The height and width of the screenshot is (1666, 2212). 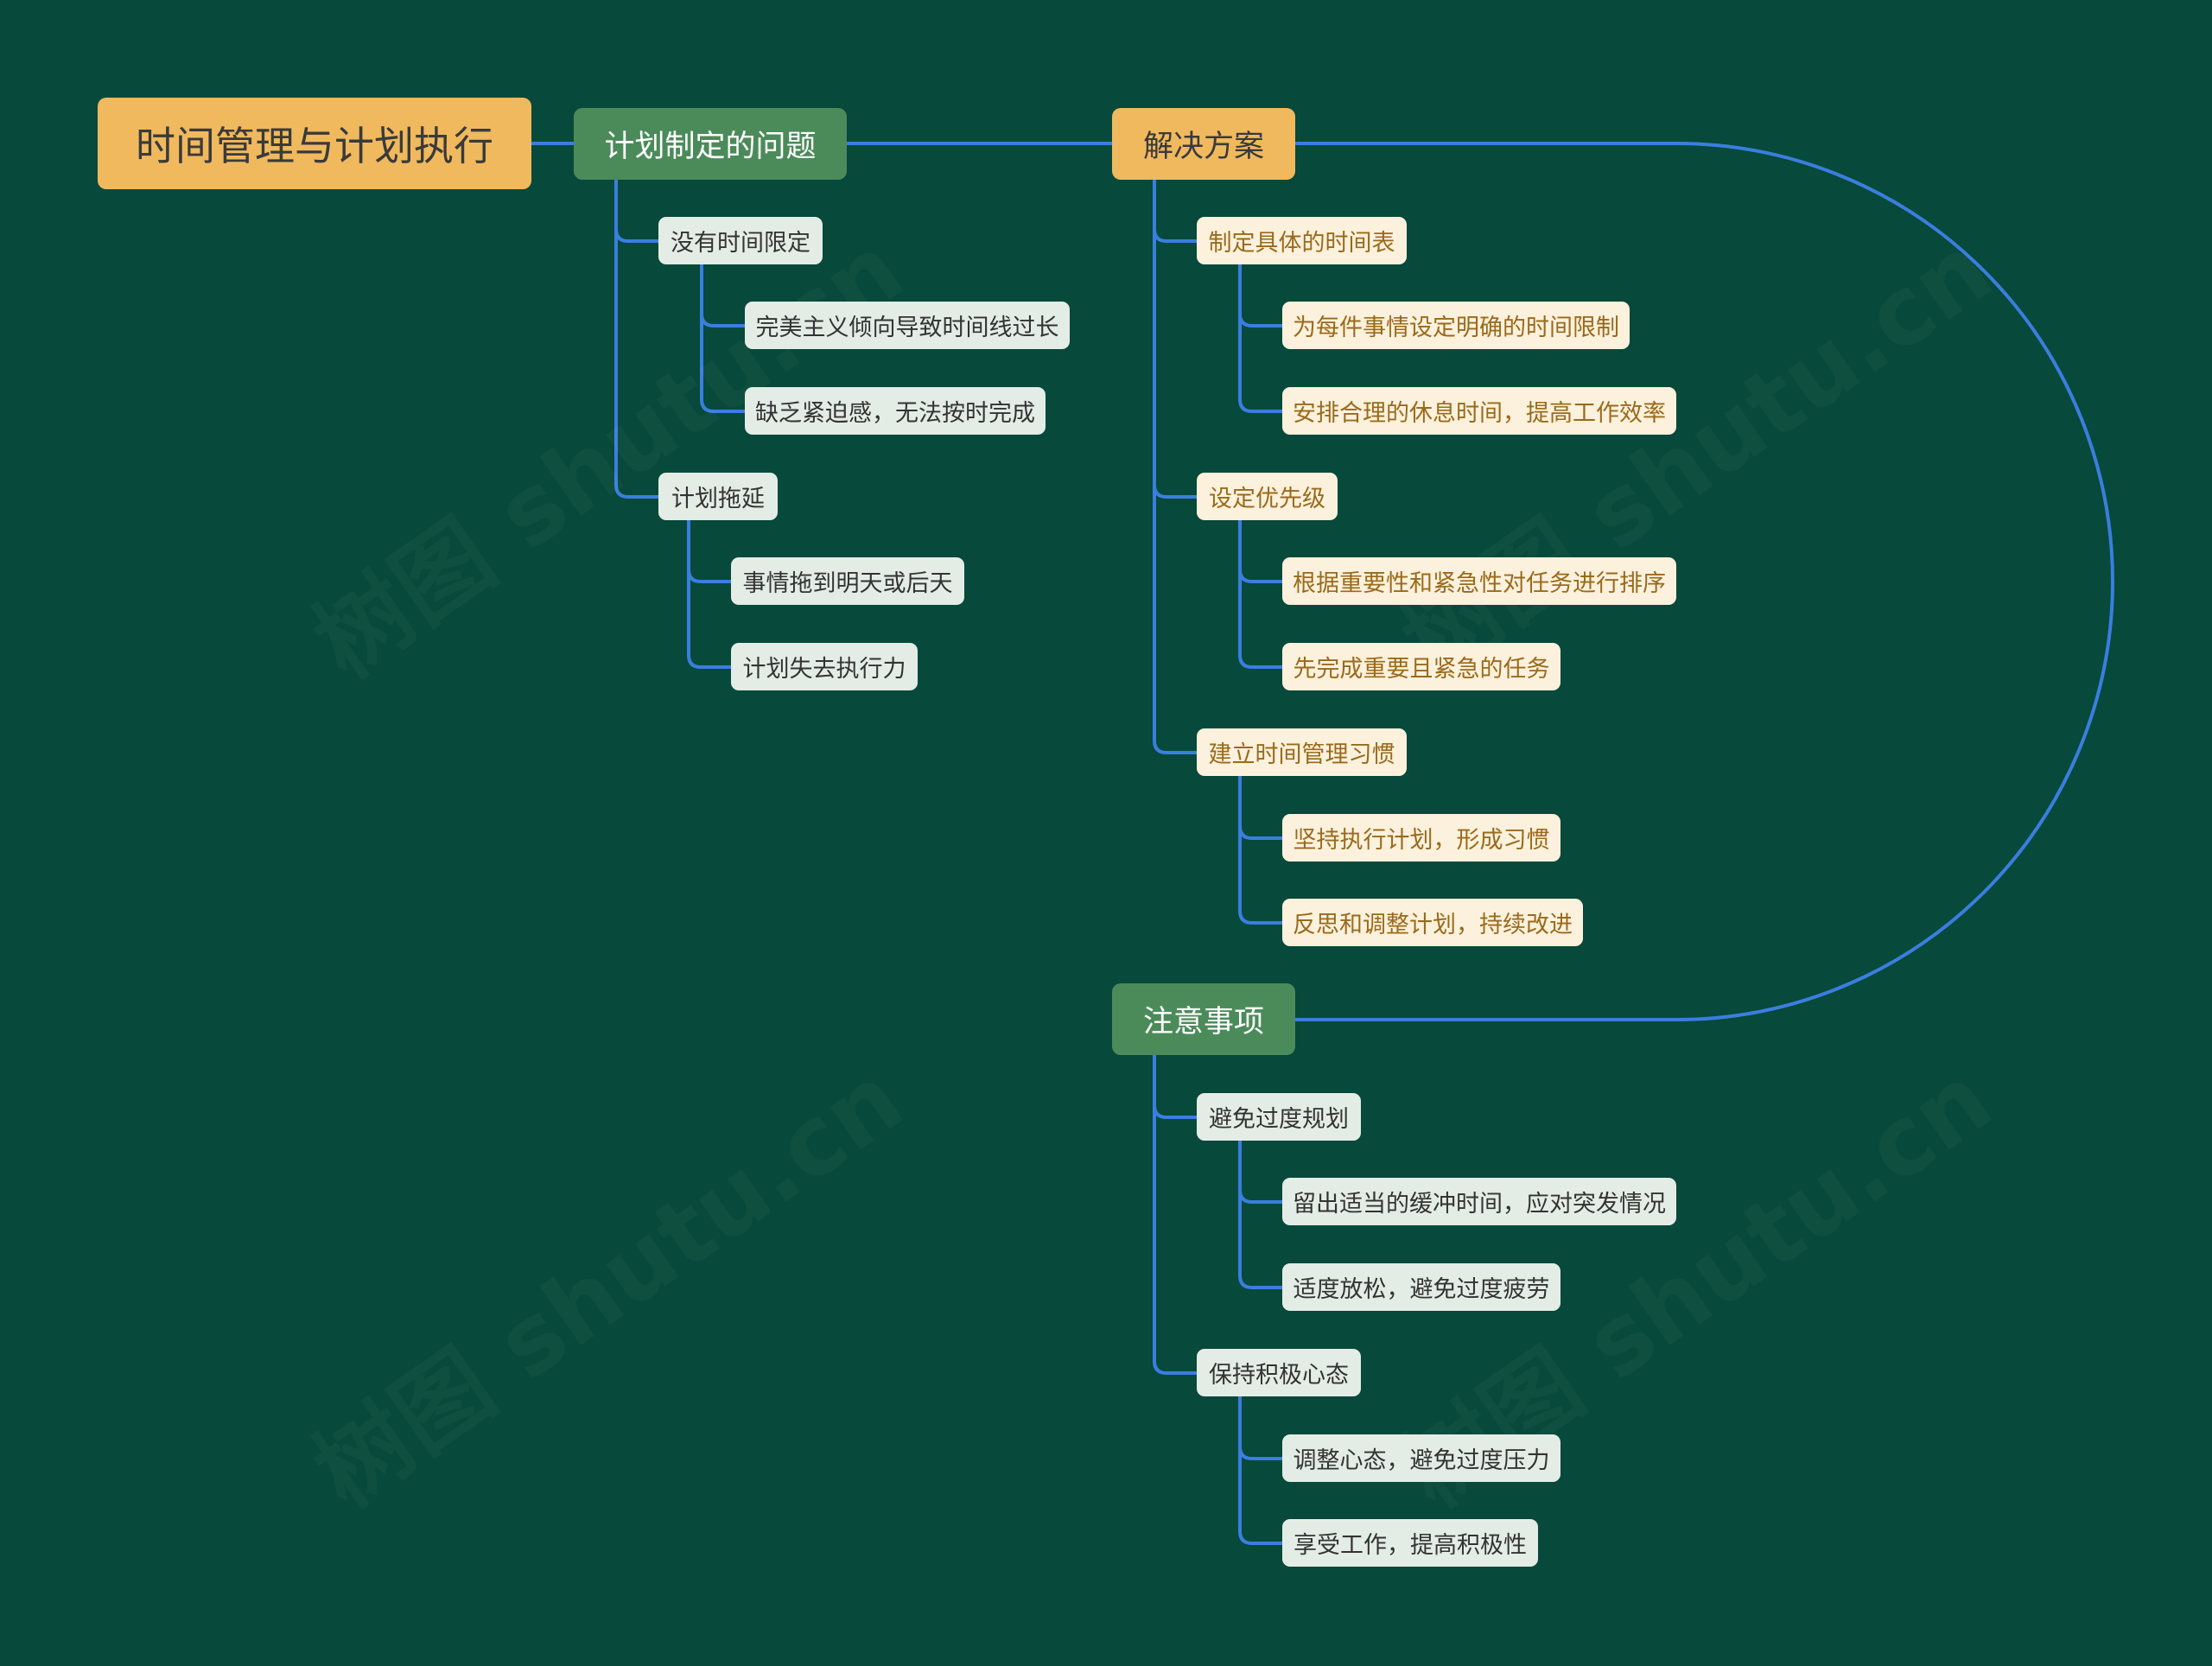 I want to click on item-urgent-first: 先完成重要且紧急的任务, so click(x=1421, y=666).